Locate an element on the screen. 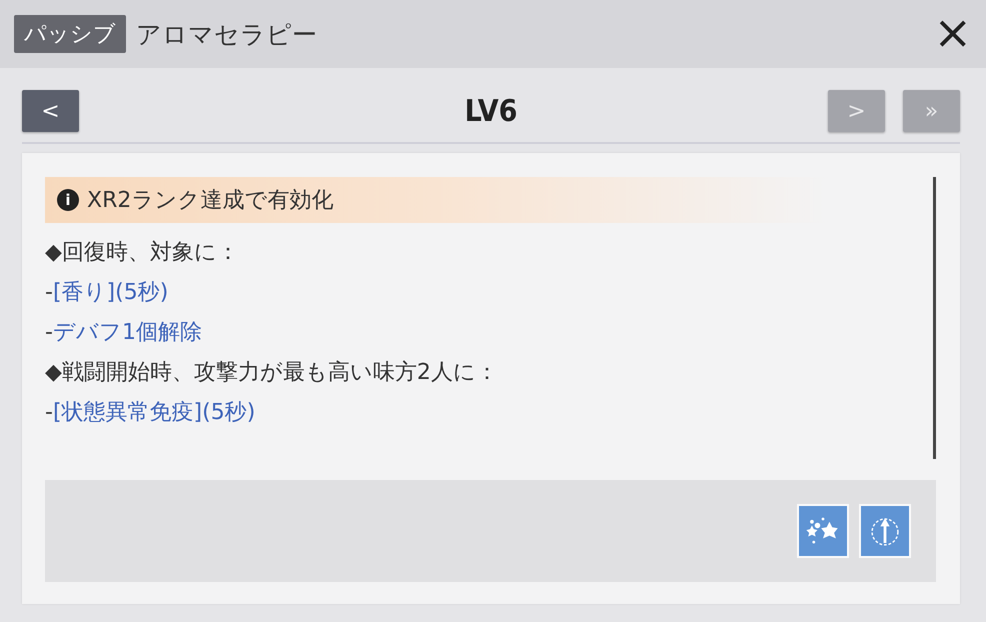 The width and height of the screenshot is (986, 622). level-label: LV6 is located at coordinates (491, 111).